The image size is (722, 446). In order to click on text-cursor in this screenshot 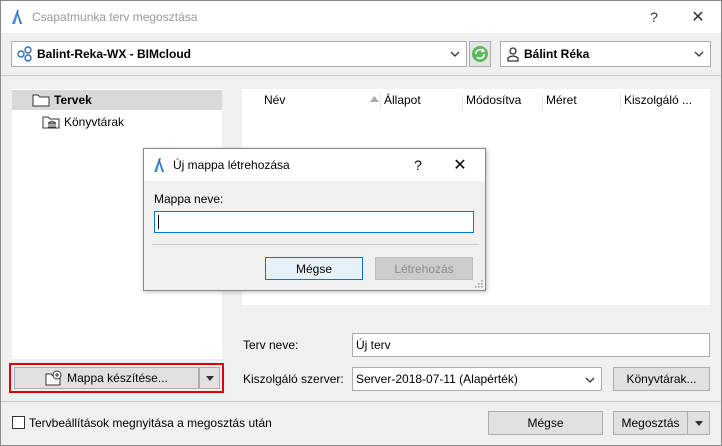, I will do `click(158, 222)`.